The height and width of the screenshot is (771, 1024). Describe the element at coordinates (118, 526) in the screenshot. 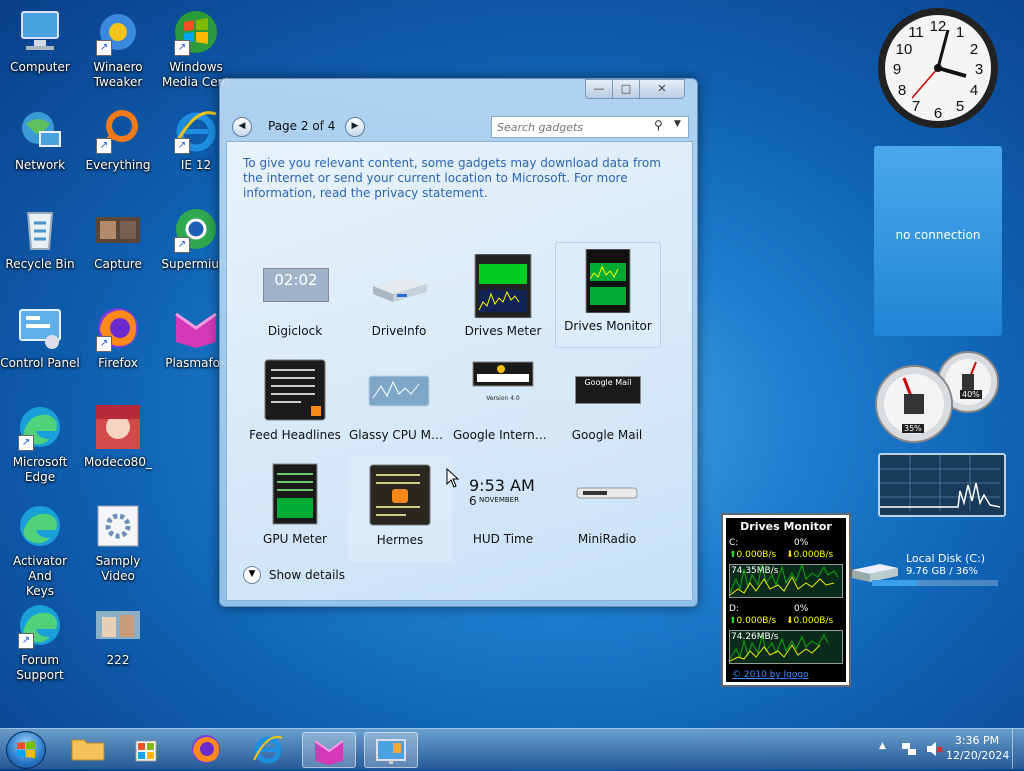

I see `settings-gear-icon` at that location.